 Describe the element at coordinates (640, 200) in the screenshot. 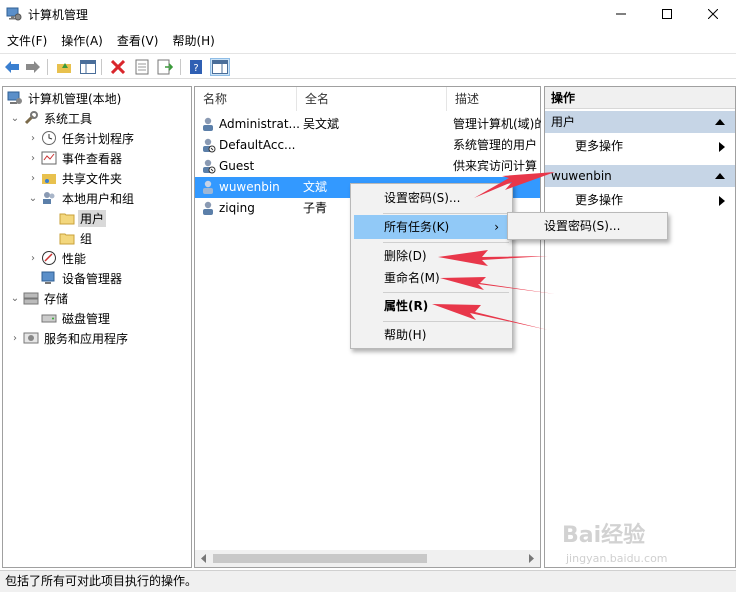

I see `more-actions-wuwenbin: 更多操作` at that location.